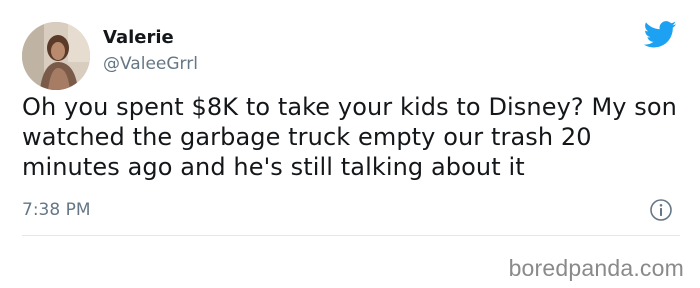  What do you see at coordinates (660, 34) in the screenshot?
I see `twitter-bird-icon` at bounding box center [660, 34].